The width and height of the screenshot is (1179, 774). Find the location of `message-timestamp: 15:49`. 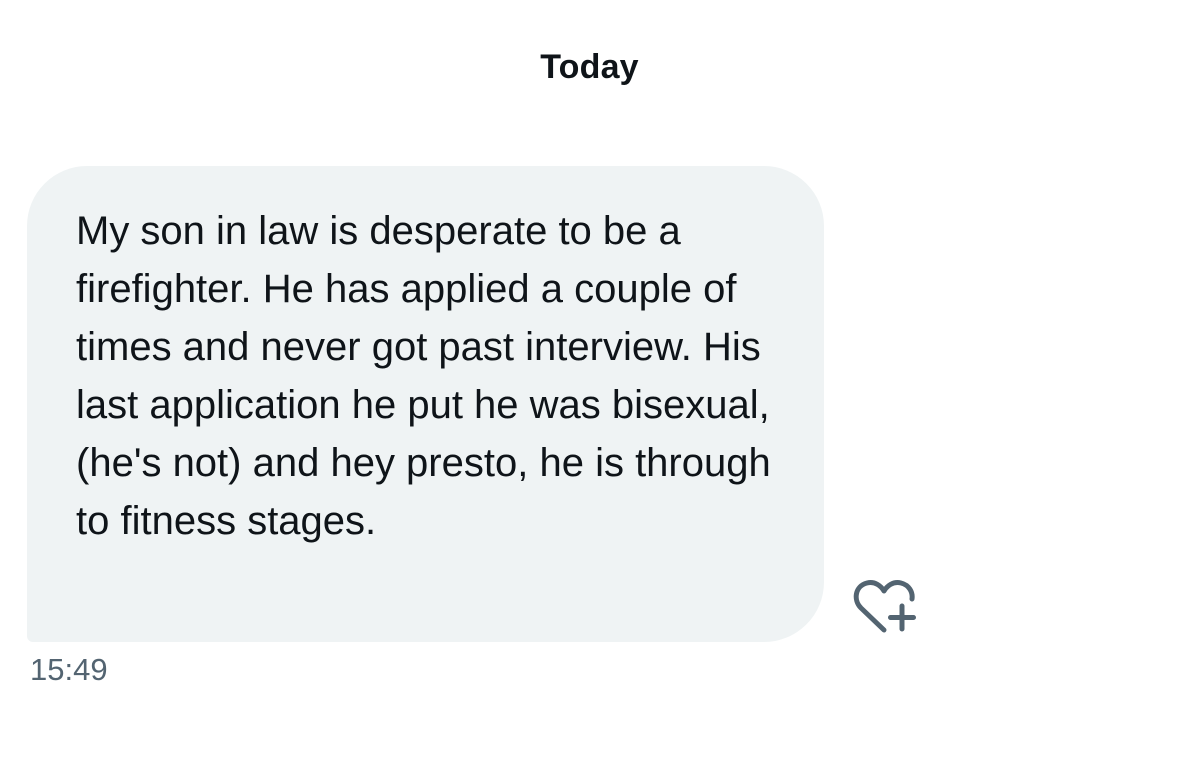

message-timestamp: 15:49 is located at coordinates (69, 669).